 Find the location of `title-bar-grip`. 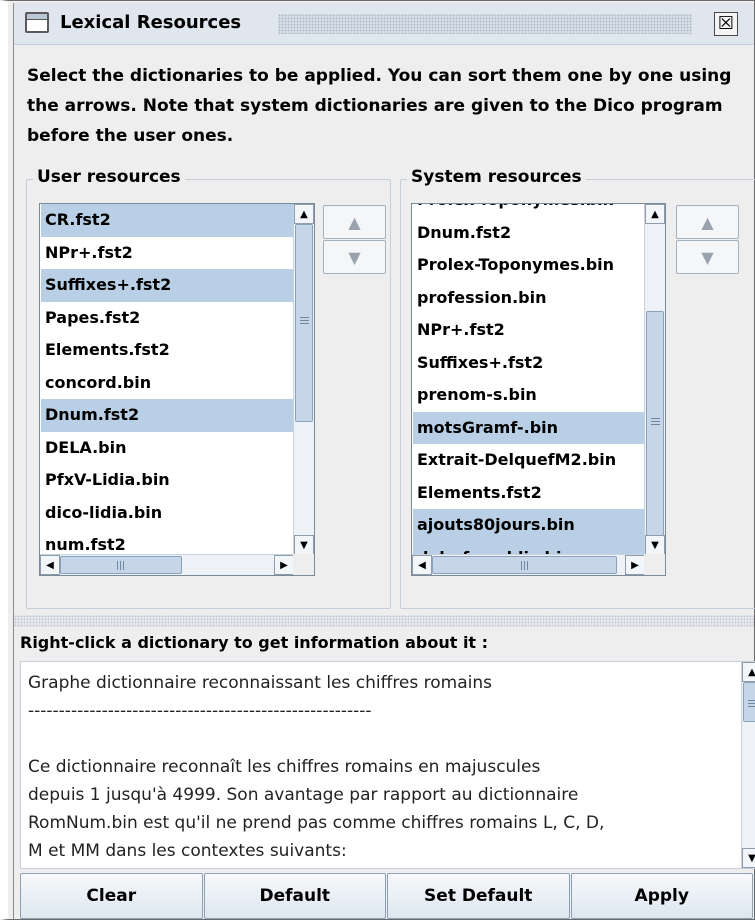

title-bar-grip is located at coordinates (485, 24).